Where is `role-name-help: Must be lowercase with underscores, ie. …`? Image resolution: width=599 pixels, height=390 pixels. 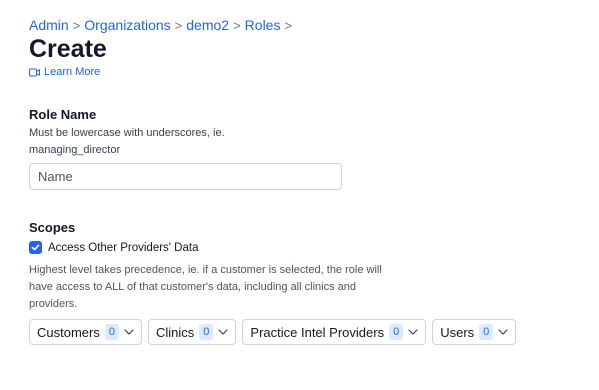 role-name-help: Must be lowercase with underscores, ie. … is located at coordinates (127, 141).